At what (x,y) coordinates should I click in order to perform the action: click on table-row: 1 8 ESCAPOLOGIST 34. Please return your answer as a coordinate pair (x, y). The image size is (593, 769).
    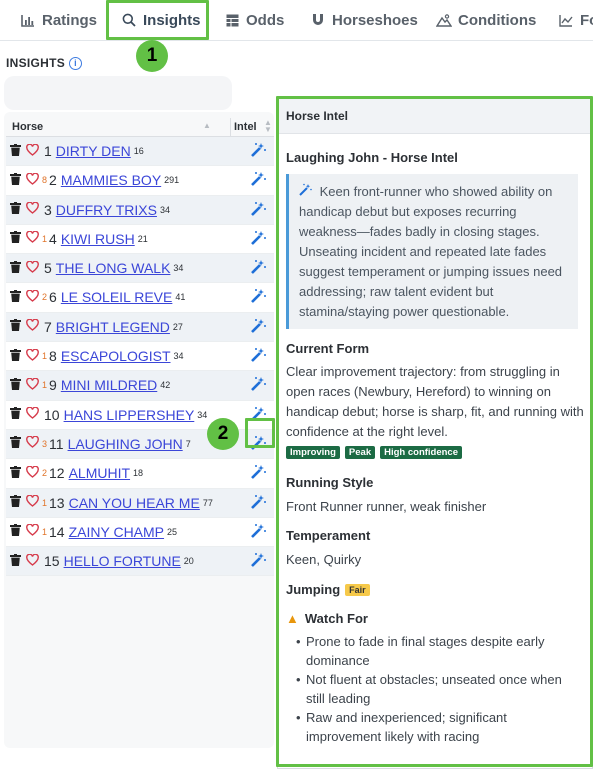
    Looking at the image, I should click on (140, 357).